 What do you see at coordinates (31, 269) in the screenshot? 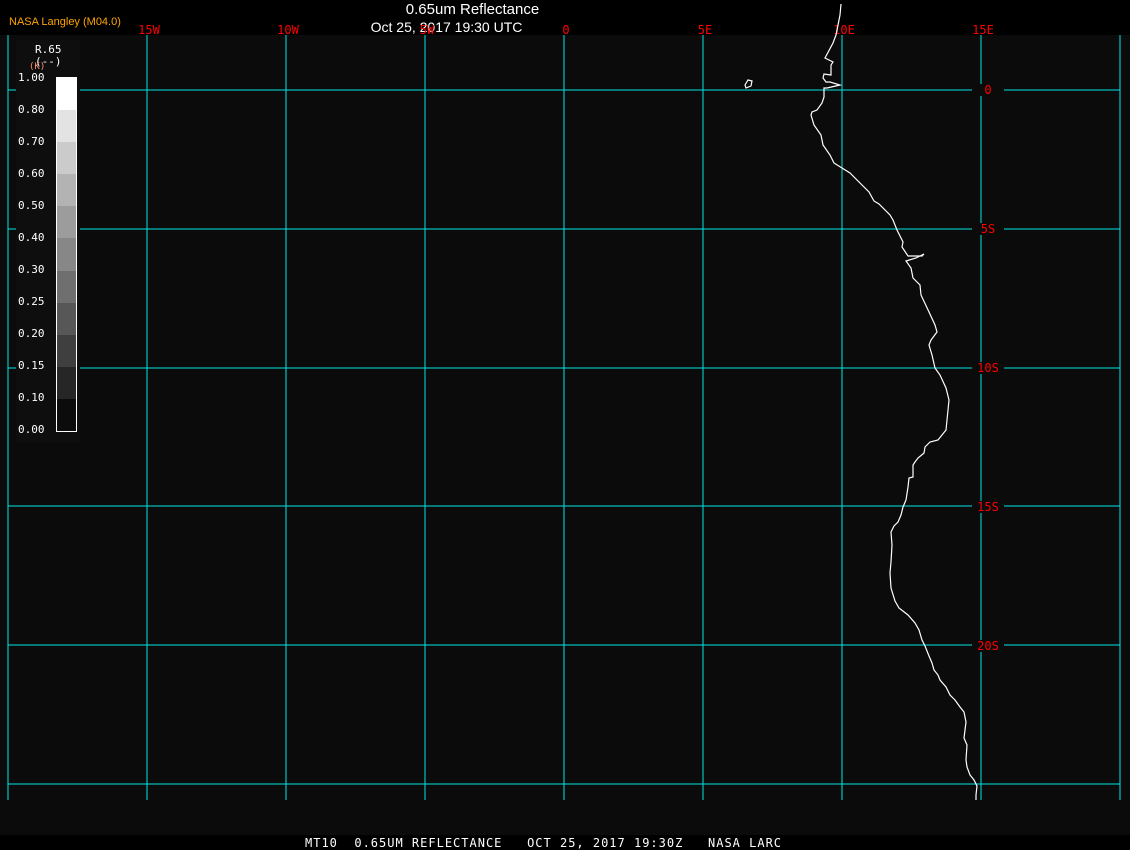
I see `legend-tick-label: 0.30` at bounding box center [31, 269].